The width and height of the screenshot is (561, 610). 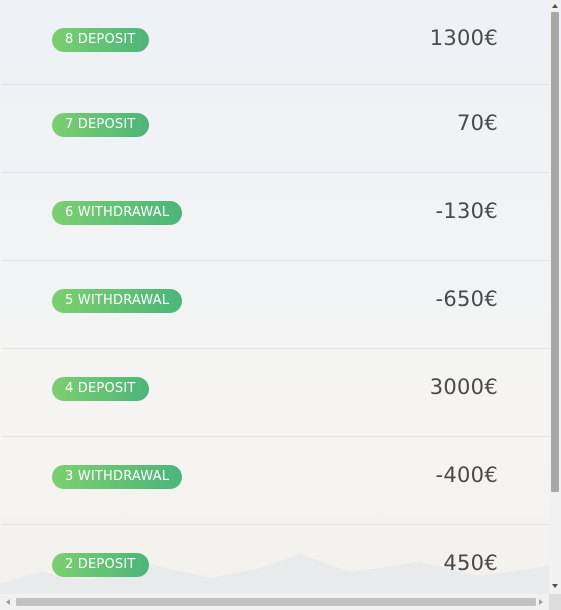 I want to click on vertical-scrollbar, so click(x=555, y=297).